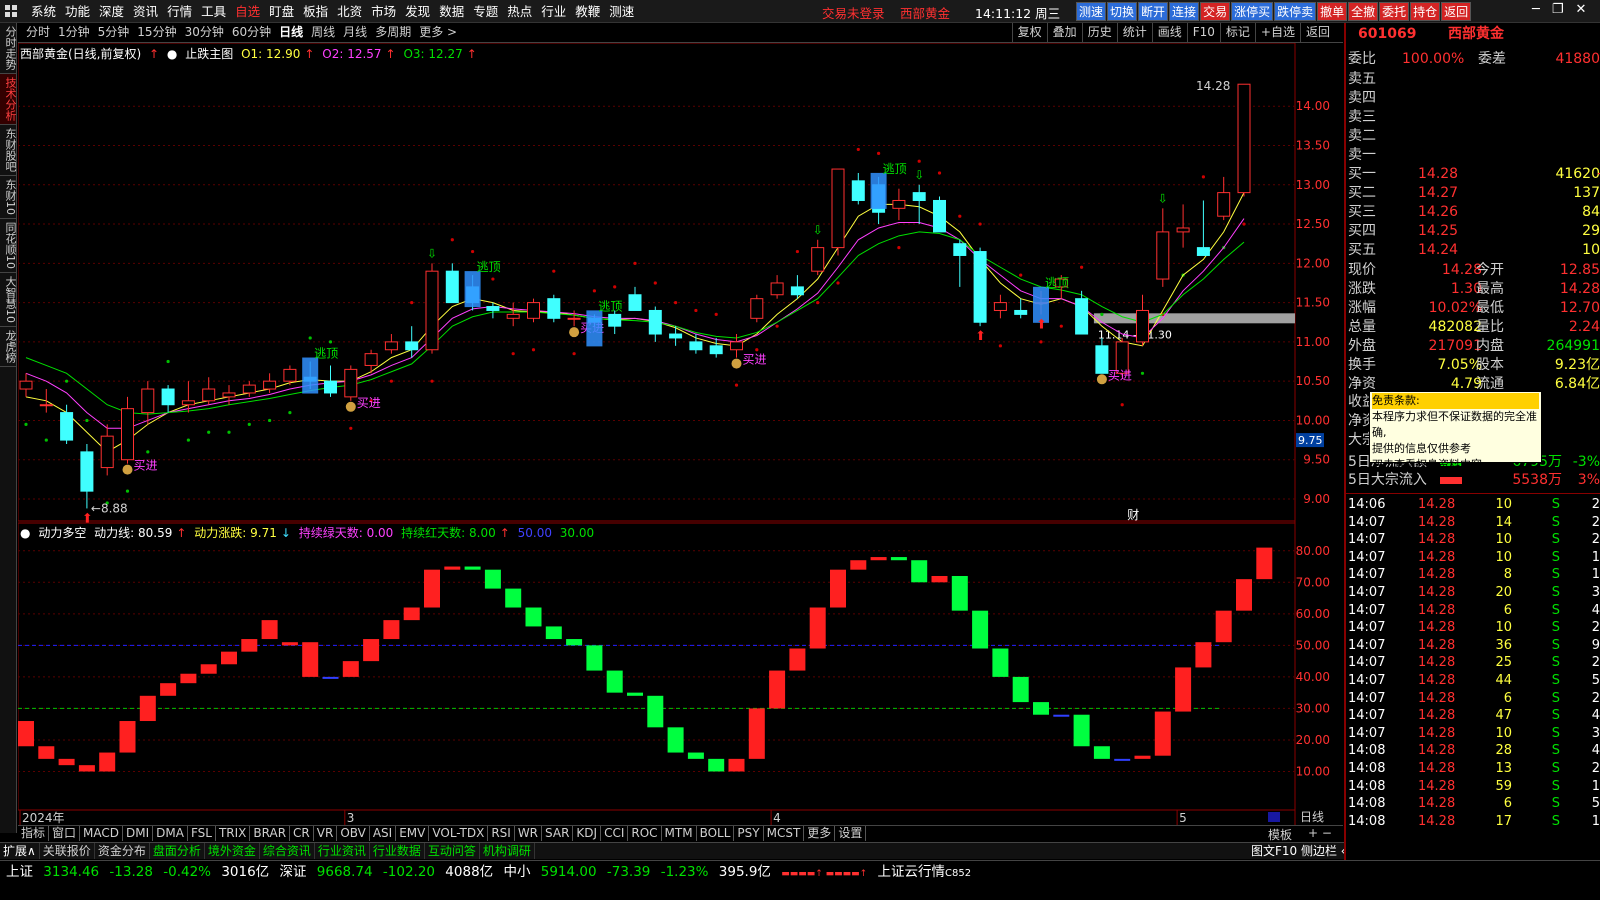 This screenshot has width=1600, height=900. I want to click on left-tab: 龙虎榜, so click(8, 347).